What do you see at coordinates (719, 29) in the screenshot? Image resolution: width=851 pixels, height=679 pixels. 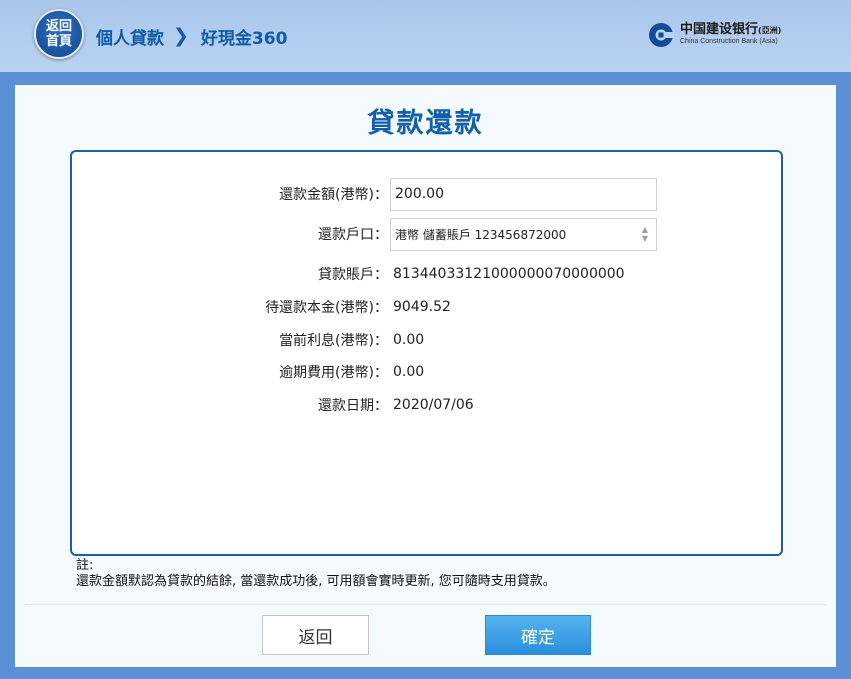 I see `brand-name-cn: 中国建设银行` at bounding box center [719, 29].